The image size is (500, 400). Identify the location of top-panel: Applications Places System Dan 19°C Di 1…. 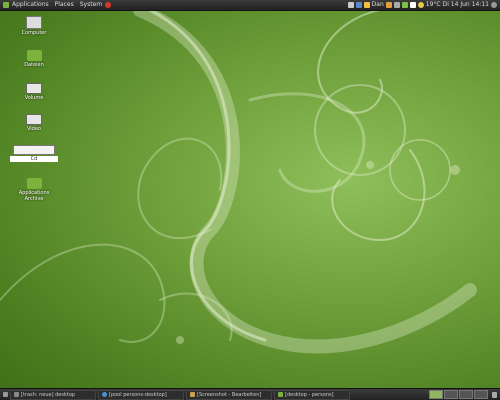
(250, 5).